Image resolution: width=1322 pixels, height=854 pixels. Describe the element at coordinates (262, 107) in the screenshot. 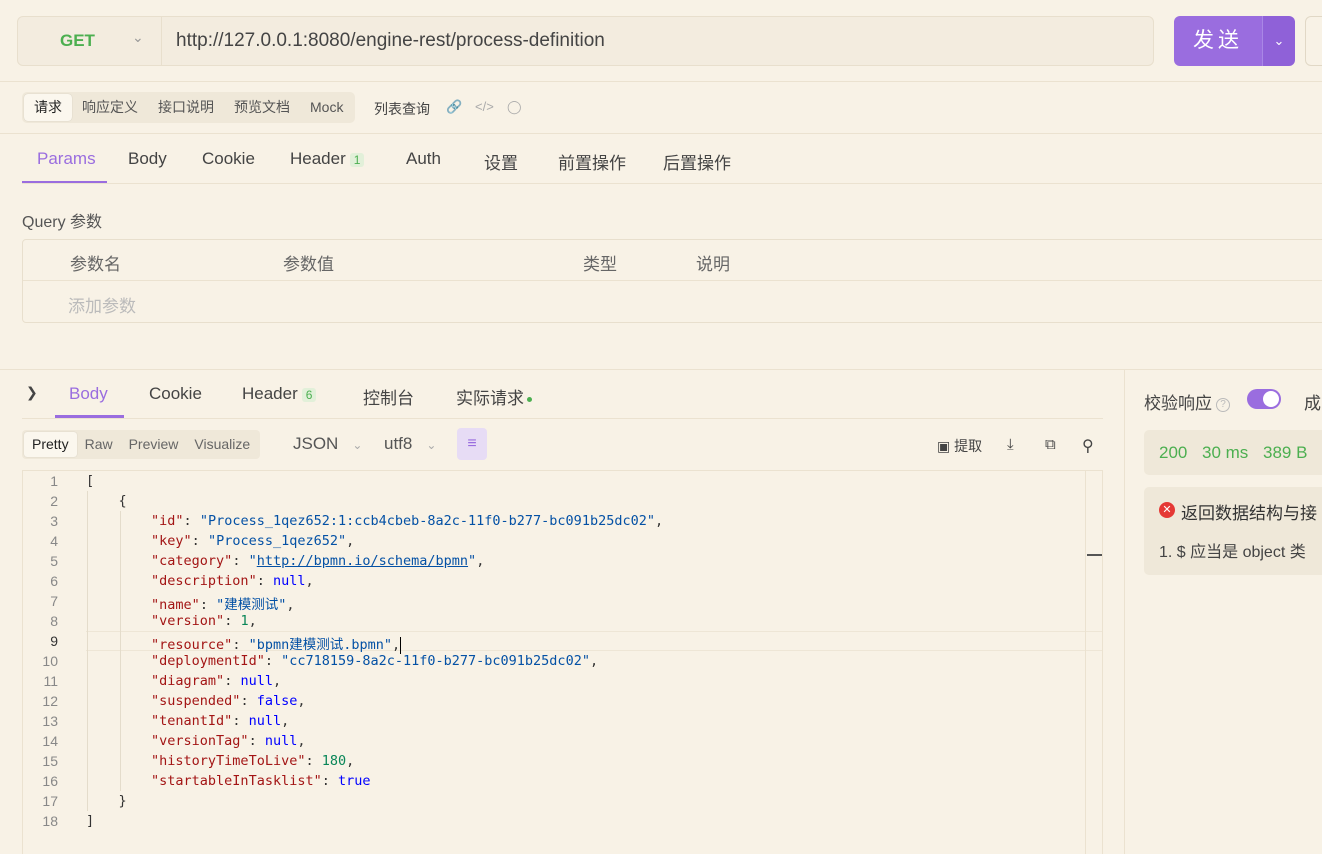

I see `tab-preview-doc: 预览文档` at that location.